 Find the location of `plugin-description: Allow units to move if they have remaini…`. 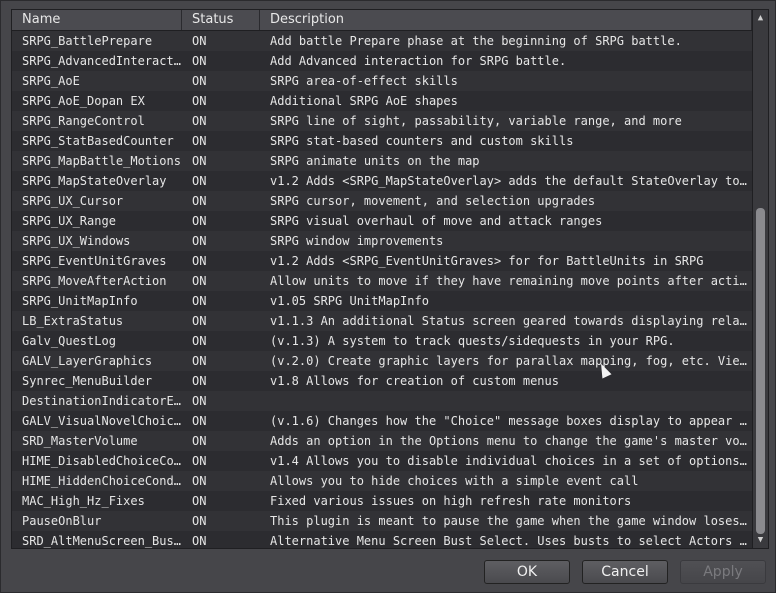

plugin-description: Allow units to move if they have remaini… is located at coordinates (511, 281).